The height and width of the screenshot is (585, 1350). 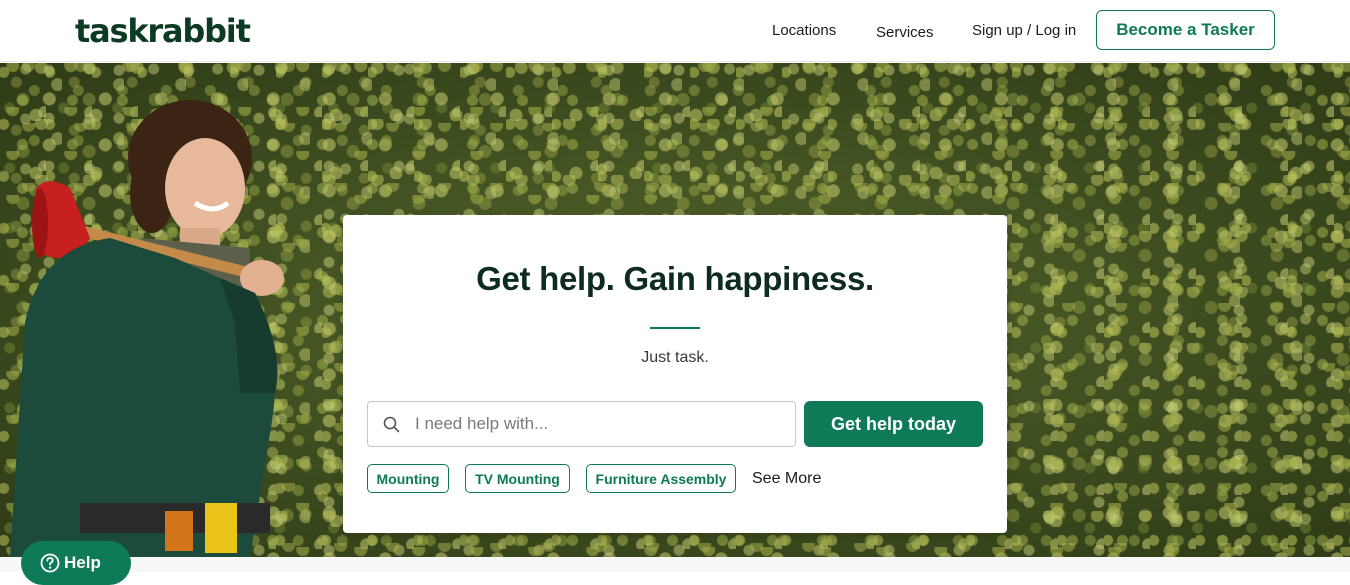 What do you see at coordinates (675, 564) in the screenshot?
I see `below-hero-section` at bounding box center [675, 564].